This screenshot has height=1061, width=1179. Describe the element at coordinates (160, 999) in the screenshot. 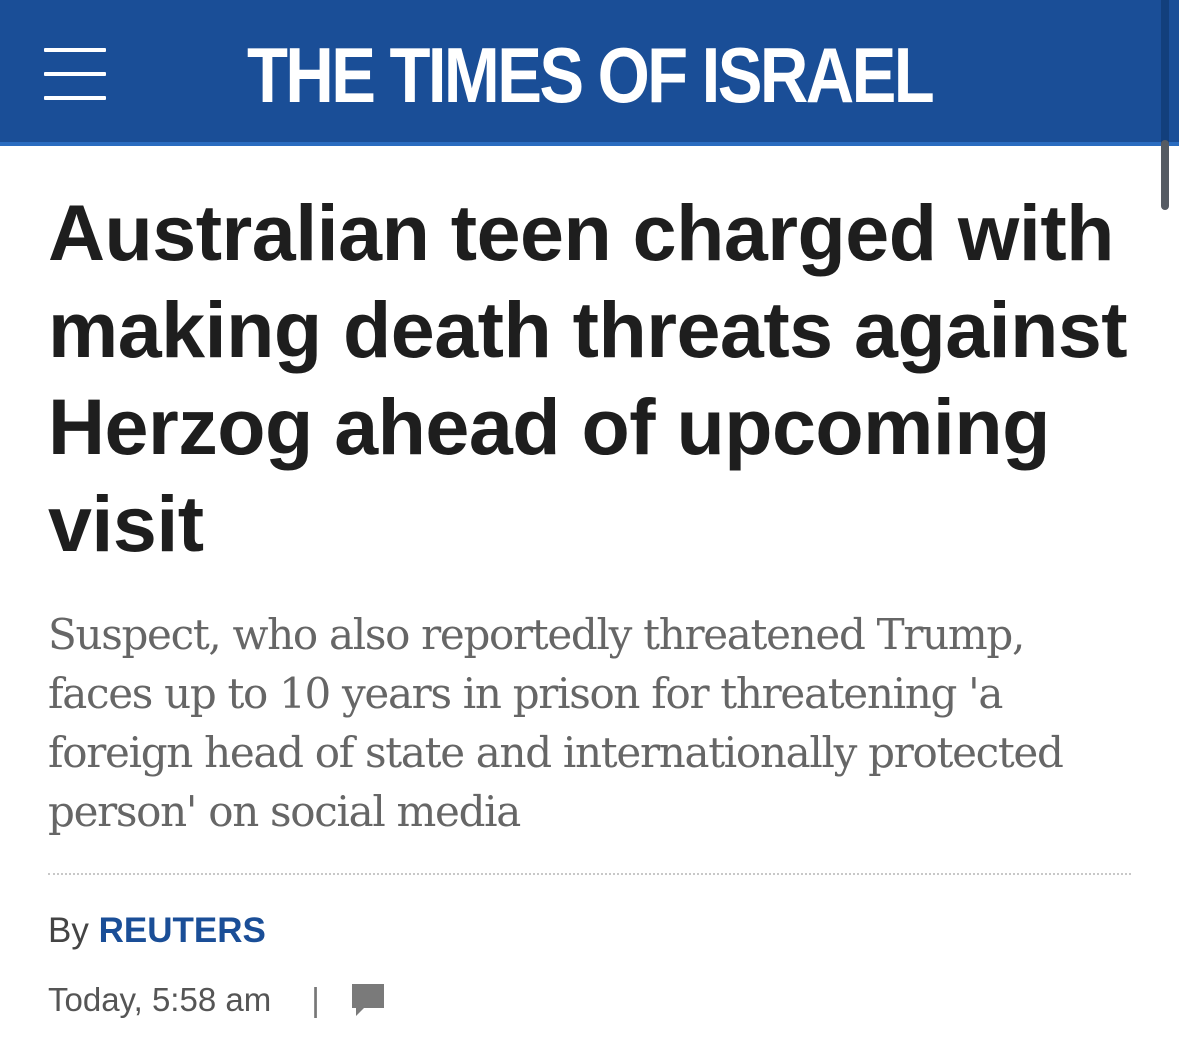

I see `publish-time: Today, 5:58 am` at that location.